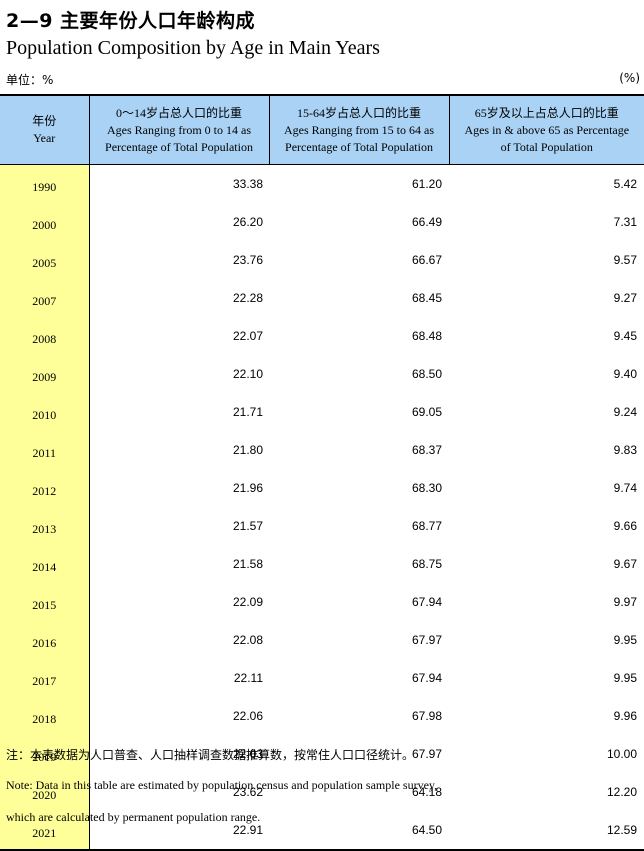  What do you see at coordinates (30, 80) in the screenshot?
I see `unit-label-cn: 单位：%` at bounding box center [30, 80].